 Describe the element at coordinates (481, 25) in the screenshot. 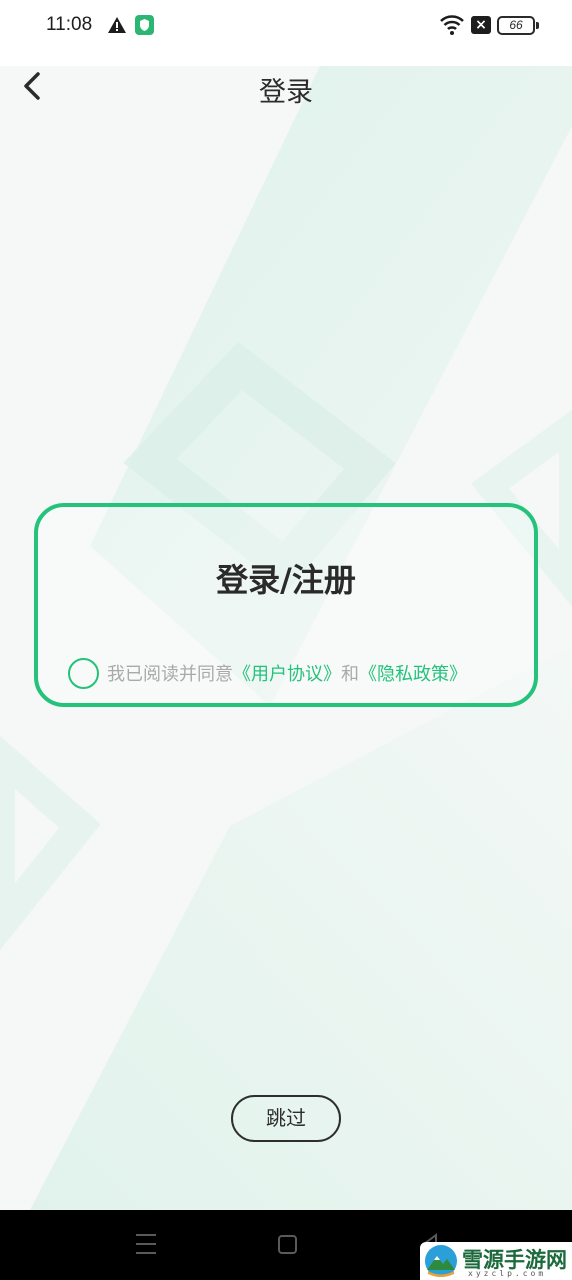

I see `no-sim-icon: ×` at that location.